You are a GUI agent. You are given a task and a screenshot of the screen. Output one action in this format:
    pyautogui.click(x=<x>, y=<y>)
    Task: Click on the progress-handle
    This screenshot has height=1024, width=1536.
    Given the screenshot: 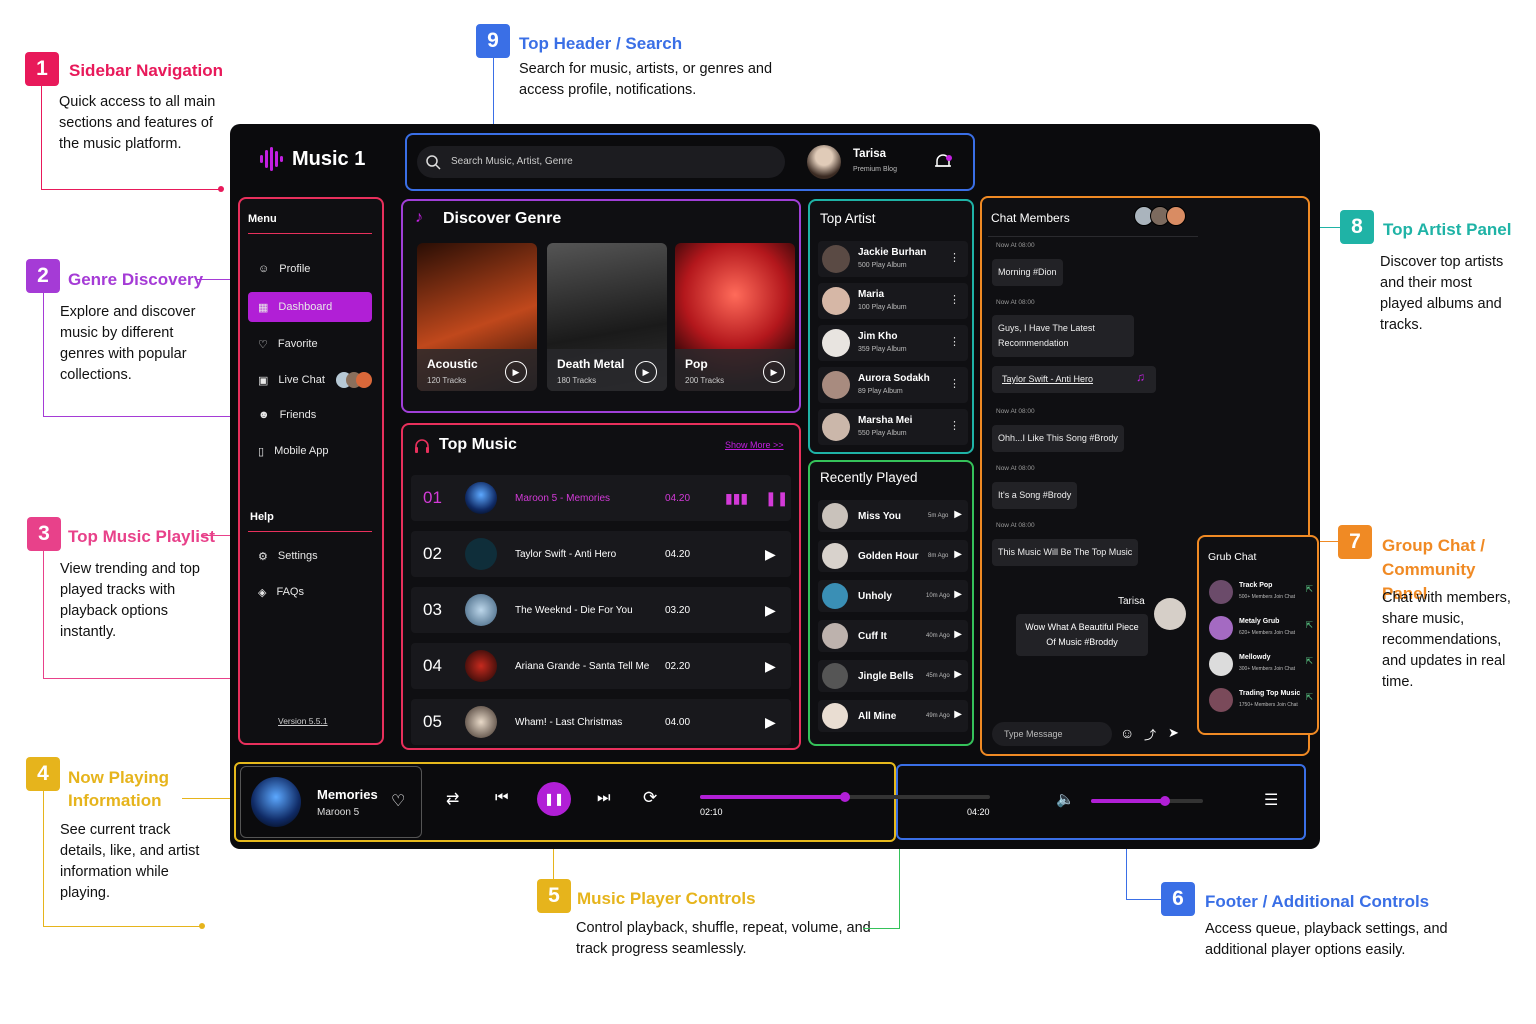 What is the action you would take?
    pyautogui.click(x=845, y=797)
    